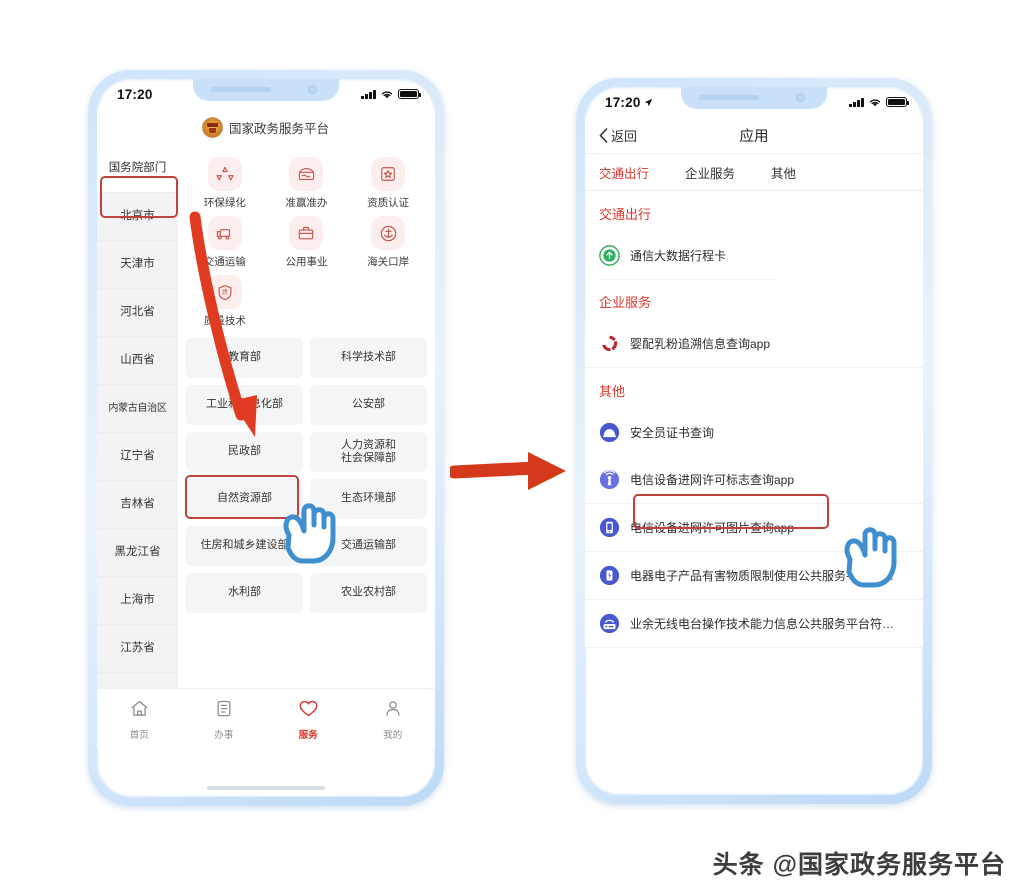 The height and width of the screenshot is (895, 1024). Describe the element at coordinates (368, 357) in the screenshot. I see `department-cell-label: 科学技术部` at that location.